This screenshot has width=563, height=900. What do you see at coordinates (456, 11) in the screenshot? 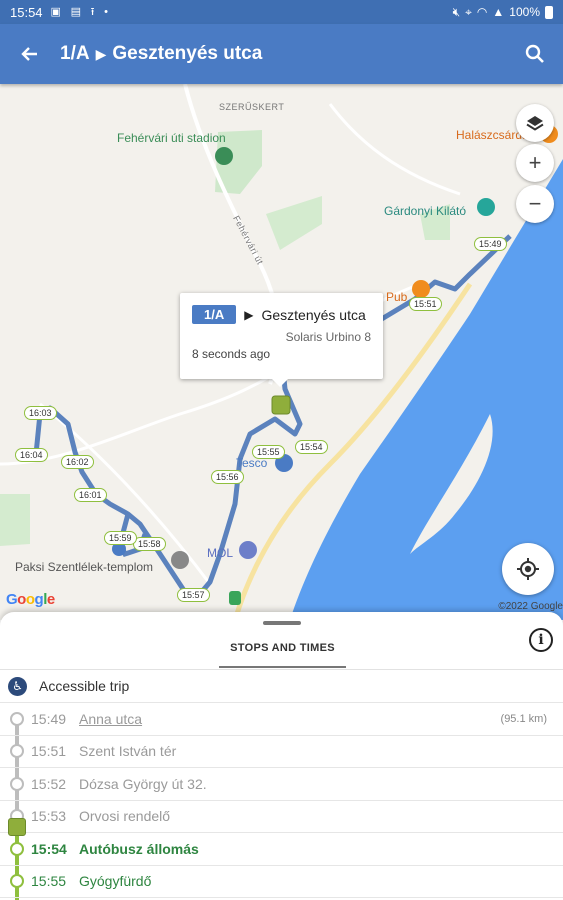
I see `mute-icon: 🔇︎` at bounding box center [456, 11].